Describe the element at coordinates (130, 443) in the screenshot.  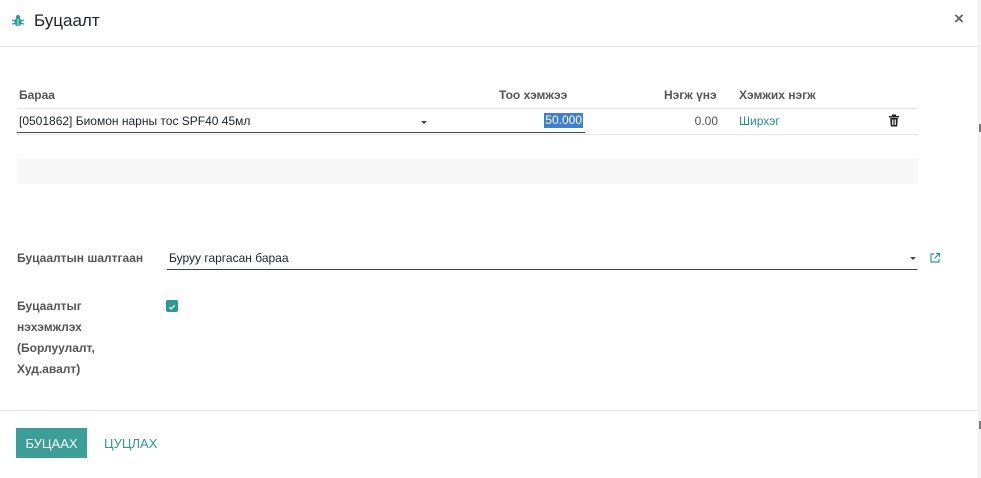
I see `cancel-button: ЦУЦЛАХ` at that location.